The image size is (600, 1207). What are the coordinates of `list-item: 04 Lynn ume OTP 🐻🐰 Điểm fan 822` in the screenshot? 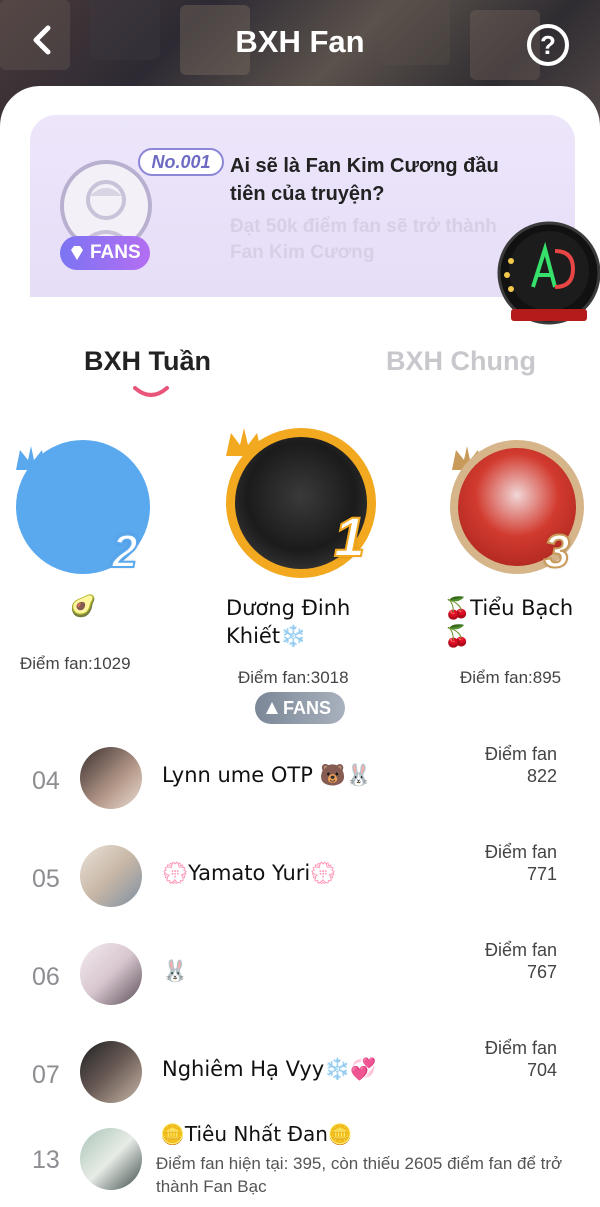 It's located at (300, 788).